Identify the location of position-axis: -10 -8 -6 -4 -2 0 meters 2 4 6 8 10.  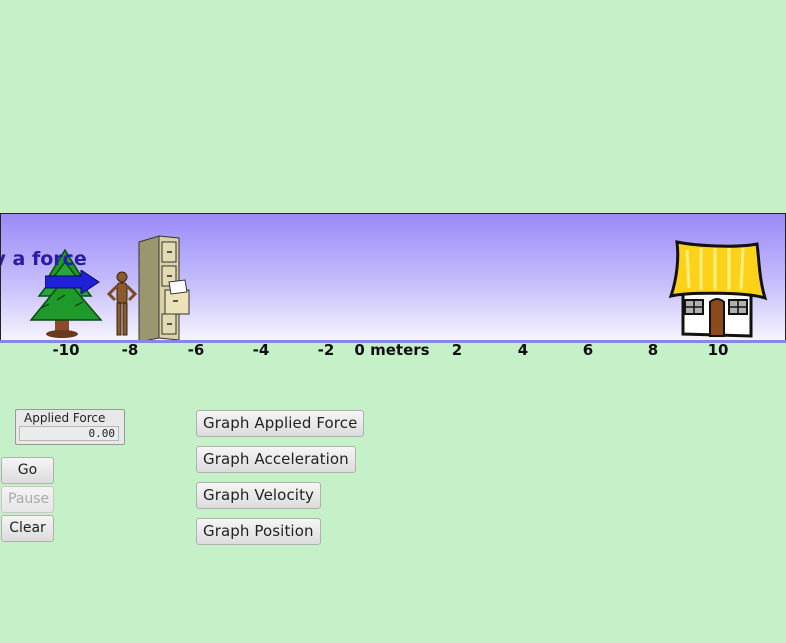
(393, 352).